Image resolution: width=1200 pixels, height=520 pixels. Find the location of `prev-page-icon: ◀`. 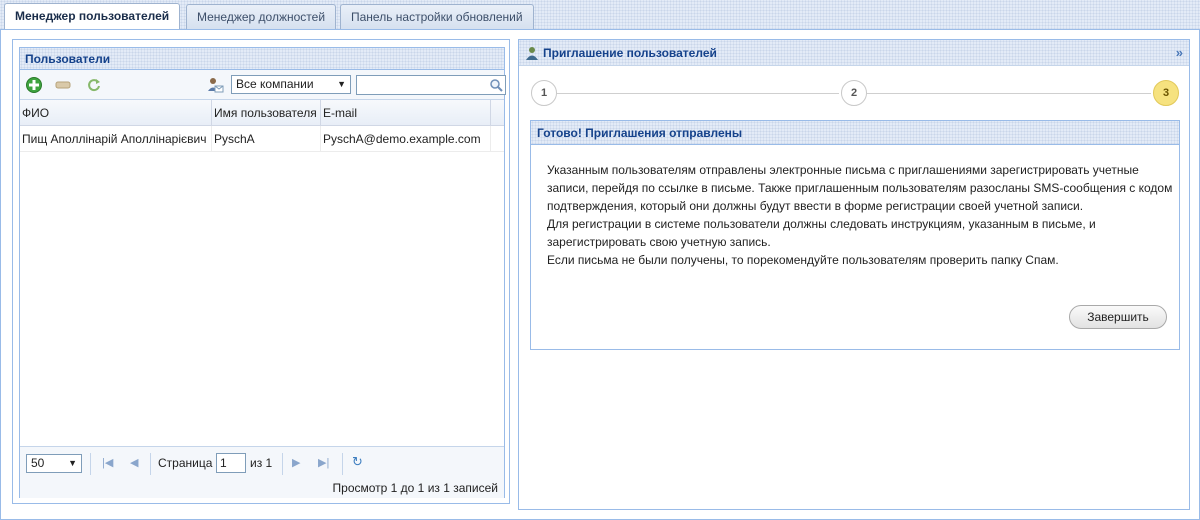

prev-page-icon: ◀ is located at coordinates (134, 462).